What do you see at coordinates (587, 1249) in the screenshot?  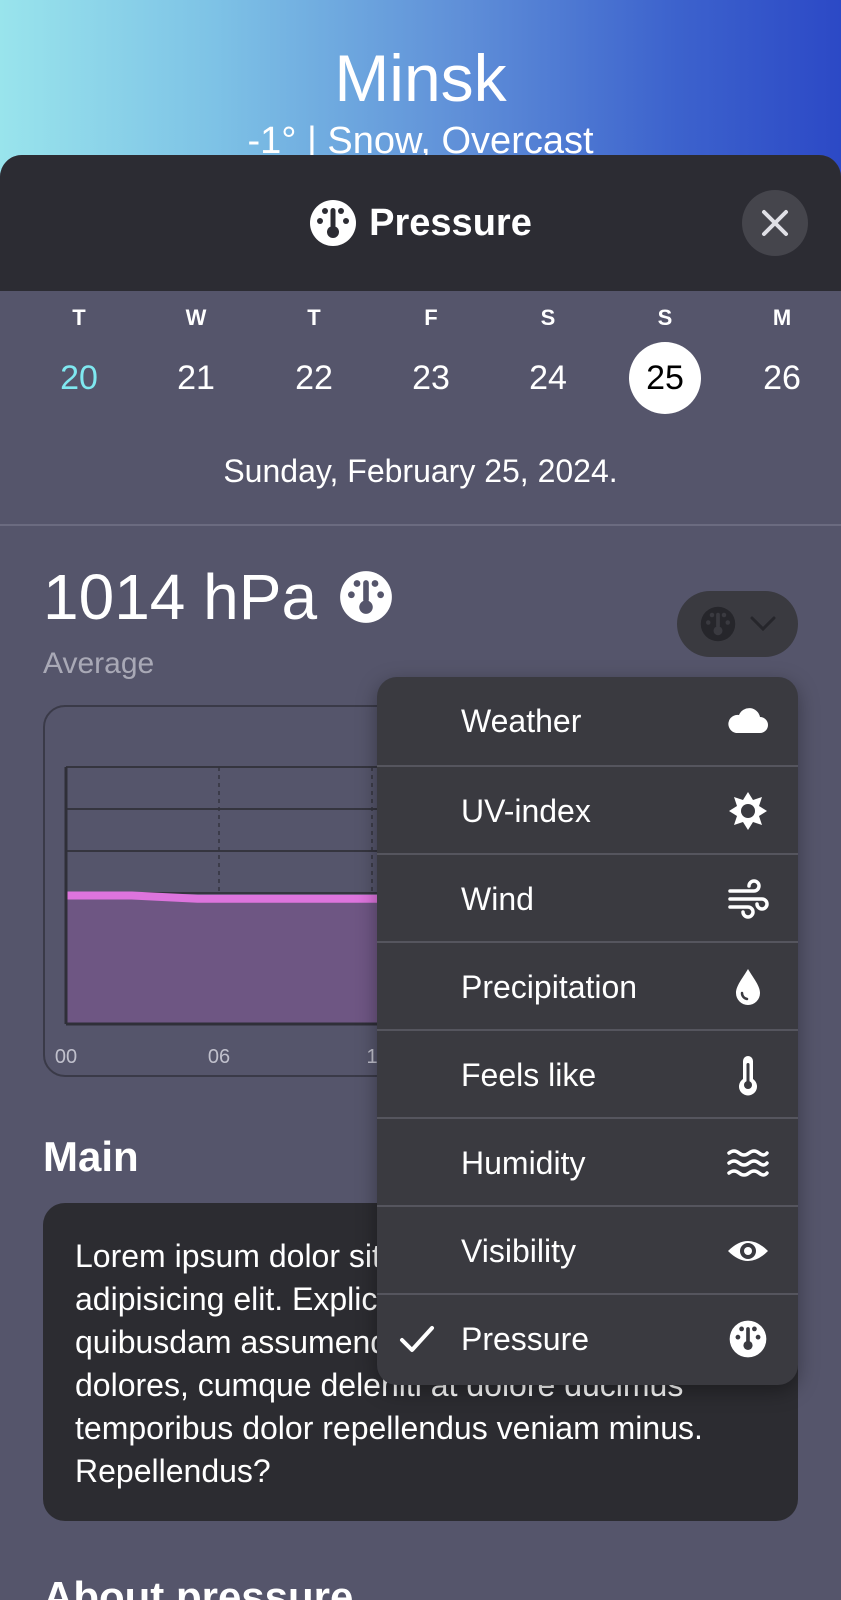 I see `menu-item-visibility: Visibility` at bounding box center [587, 1249].